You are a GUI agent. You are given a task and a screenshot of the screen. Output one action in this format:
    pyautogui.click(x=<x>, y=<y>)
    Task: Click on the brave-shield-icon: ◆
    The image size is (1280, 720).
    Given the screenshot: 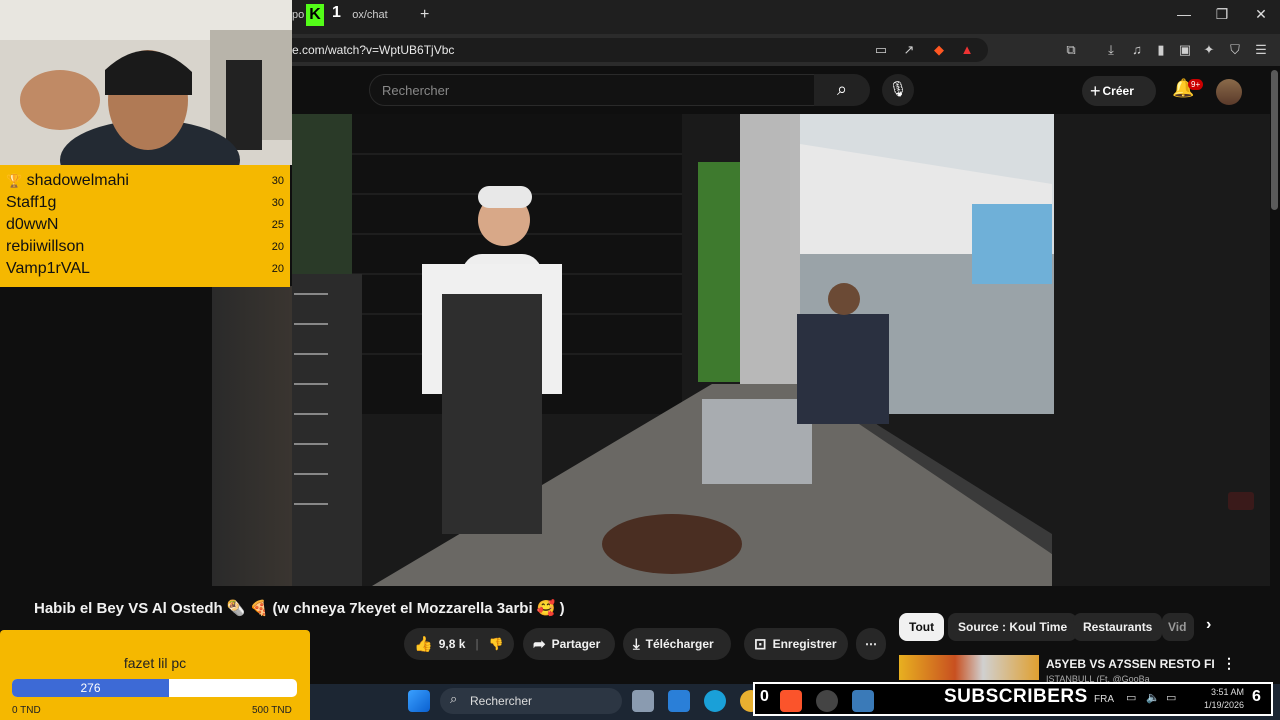 What is the action you would take?
    pyautogui.click(x=939, y=50)
    